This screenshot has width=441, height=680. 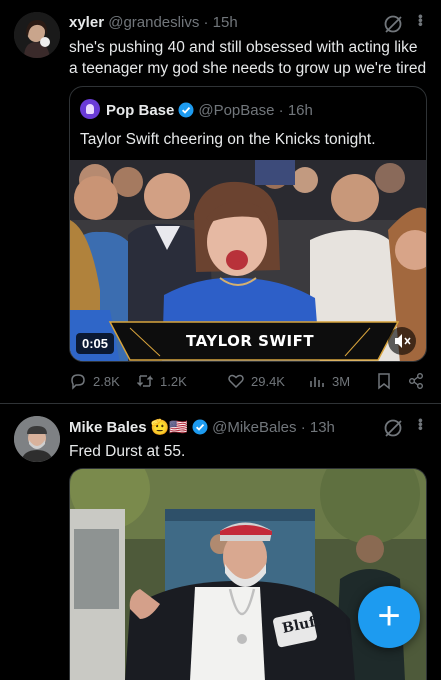 I want to click on emoji-salute: 🫡, so click(x=160, y=427).